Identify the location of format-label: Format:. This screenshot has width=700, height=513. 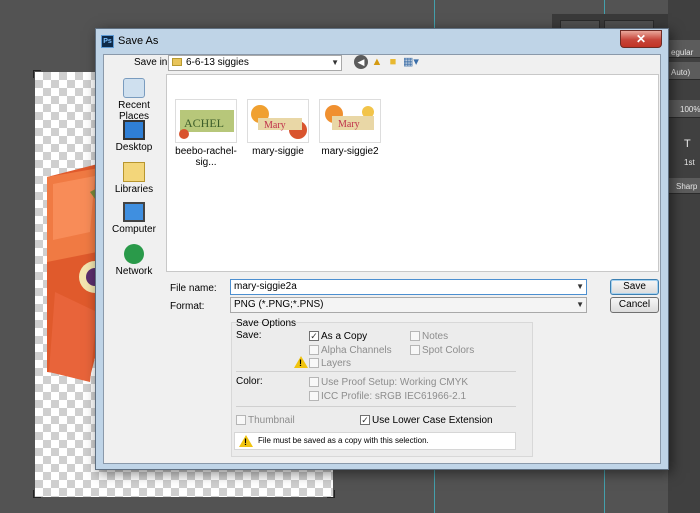
(187, 306).